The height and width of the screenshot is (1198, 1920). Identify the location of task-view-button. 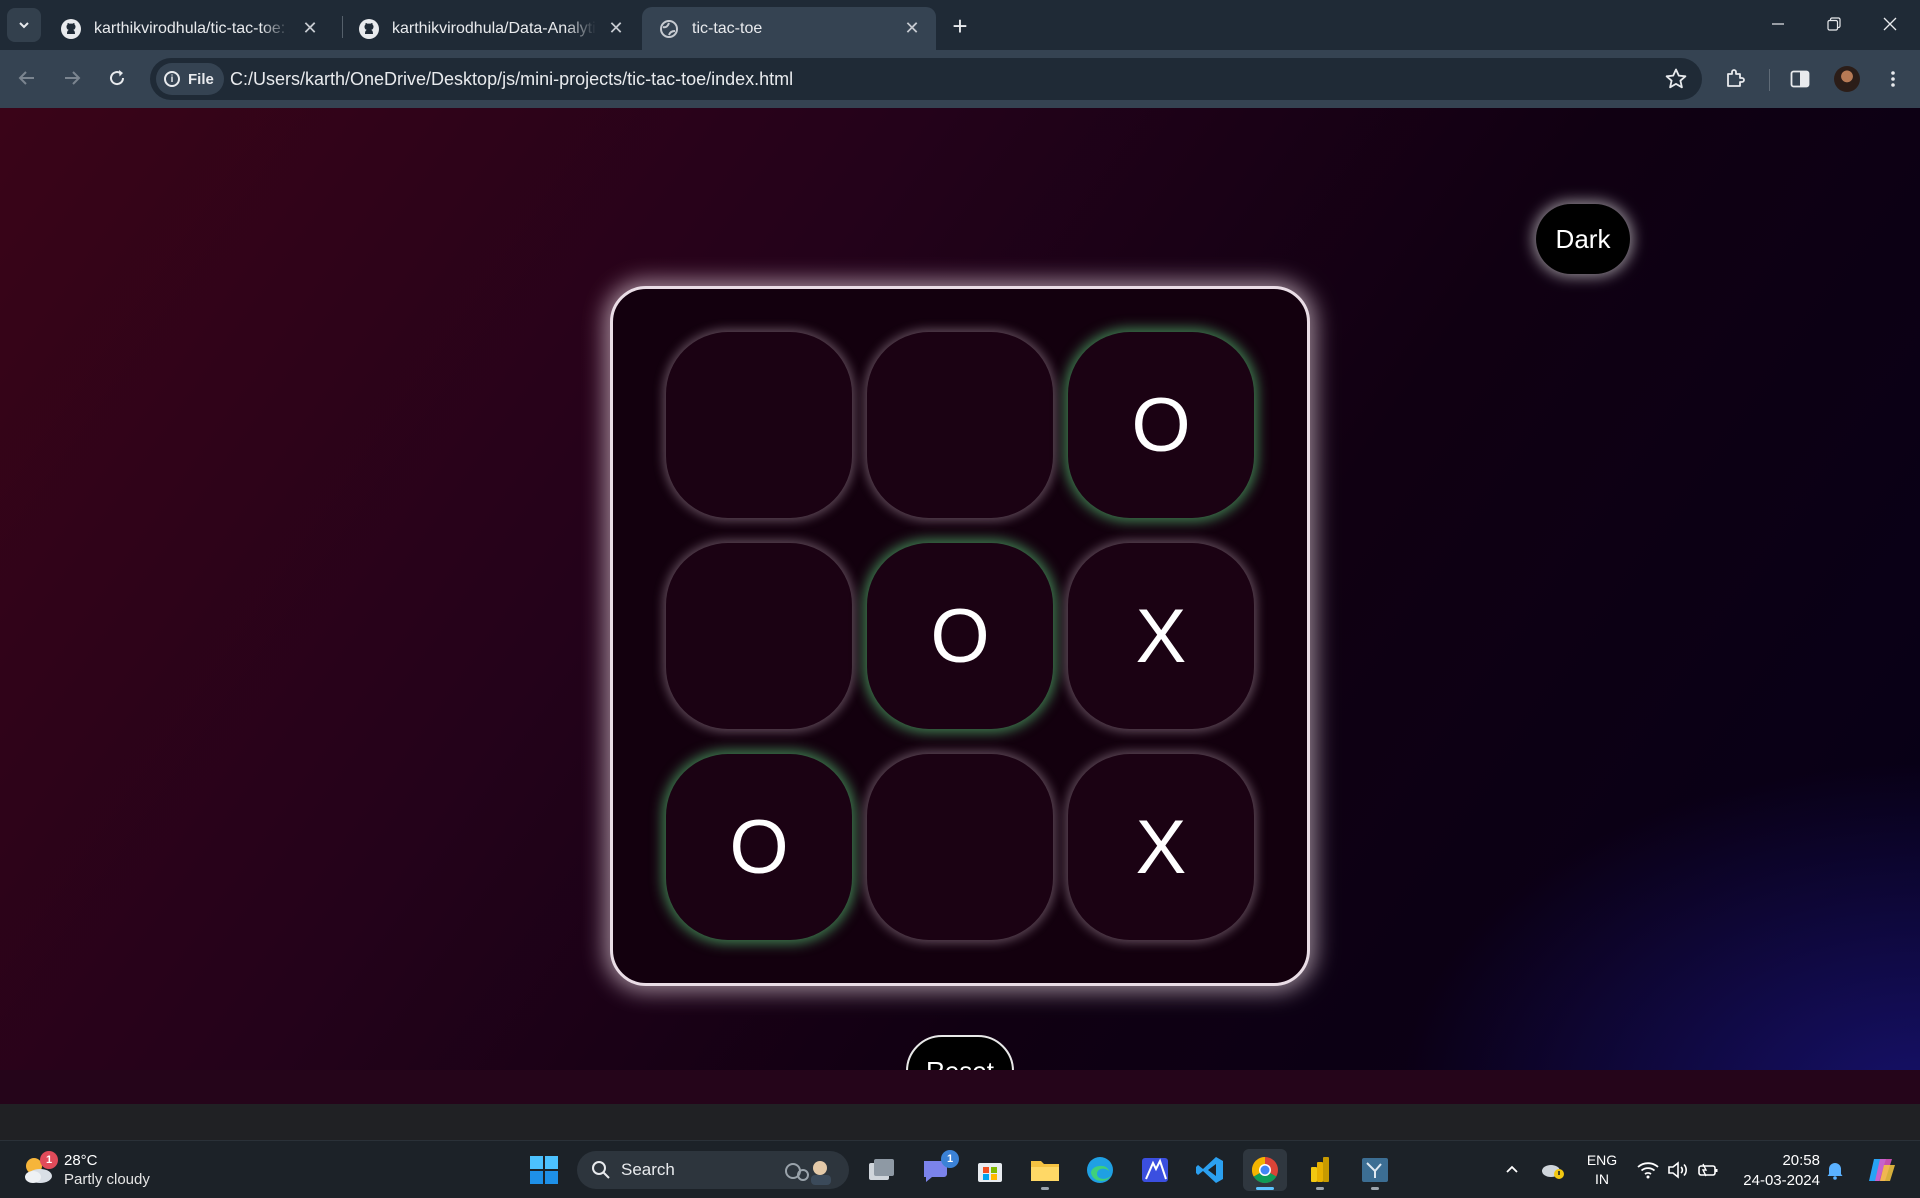
(881, 1170).